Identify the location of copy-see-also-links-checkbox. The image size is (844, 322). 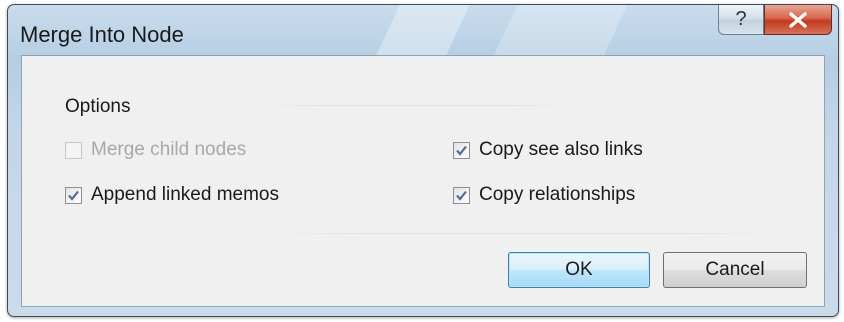
(461, 150).